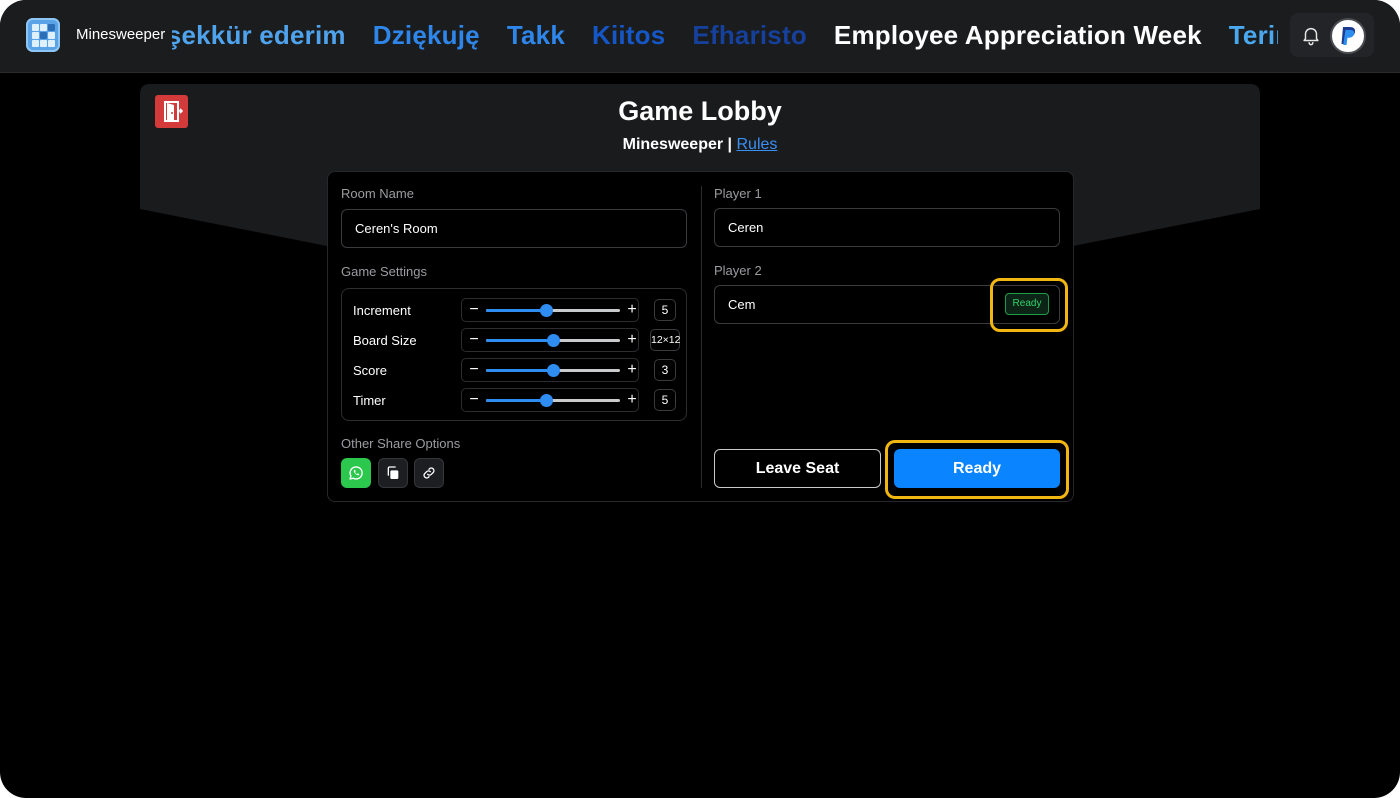  I want to click on column-divider, so click(701, 337).